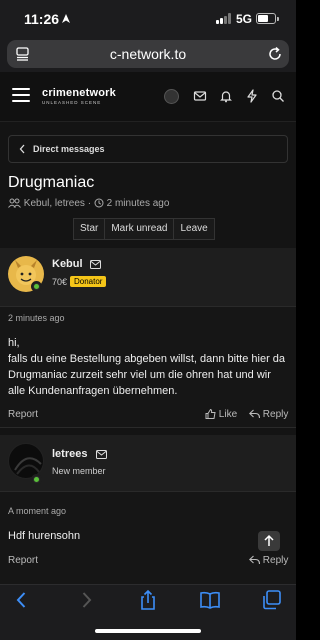 This screenshot has height=640, width=320. Describe the element at coordinates (171, 96) in the screenshot. I see `user-avatar` at that location.